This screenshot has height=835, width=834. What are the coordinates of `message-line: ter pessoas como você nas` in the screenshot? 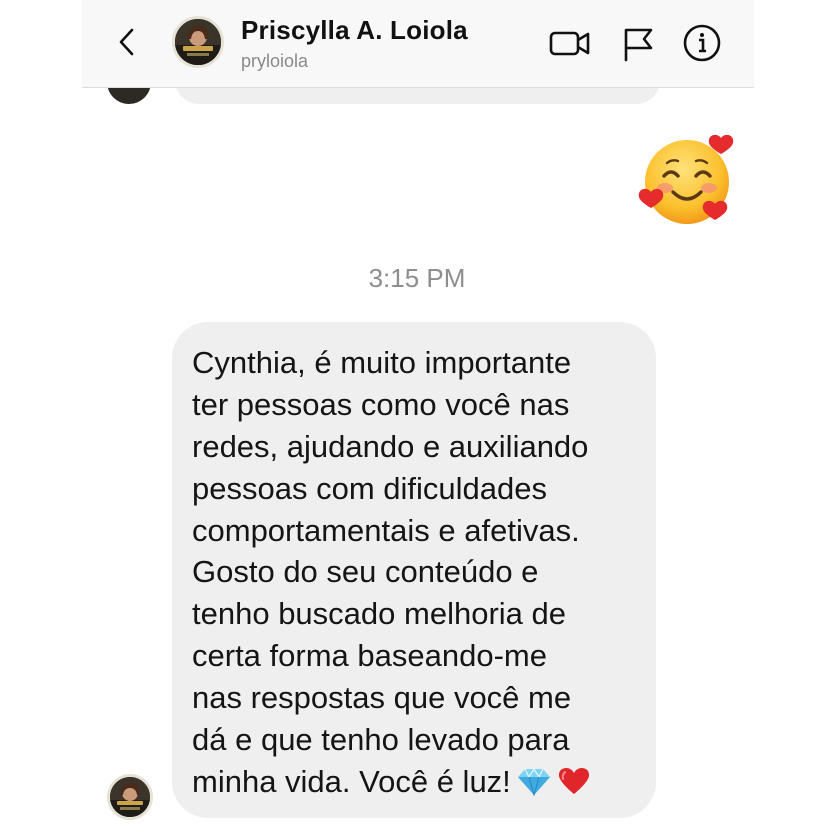 It's located at (381, 404).